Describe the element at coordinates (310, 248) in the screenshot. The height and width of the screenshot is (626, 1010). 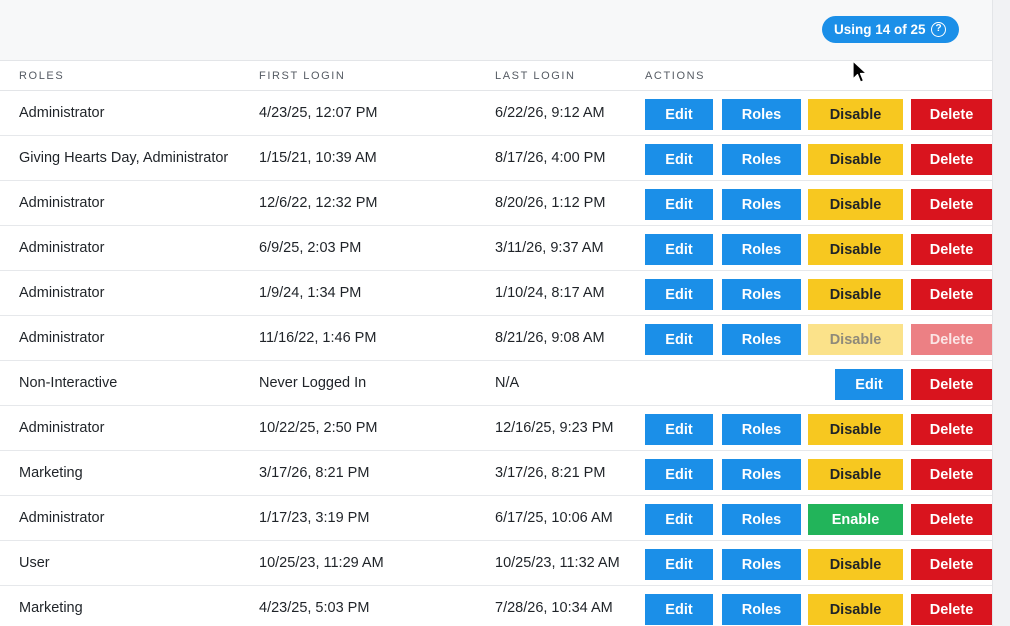
I see `first-login-cell: 6/9/25, 2:03 PM` at that location.